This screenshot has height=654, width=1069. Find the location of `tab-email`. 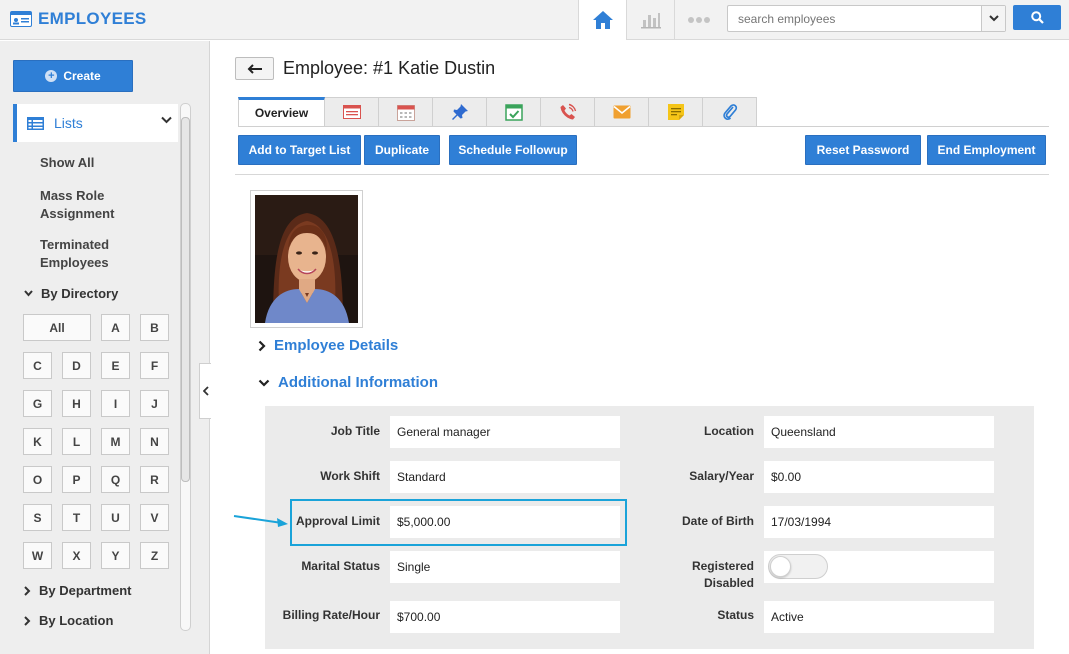

tab-email is located at coordinates (622, 112).